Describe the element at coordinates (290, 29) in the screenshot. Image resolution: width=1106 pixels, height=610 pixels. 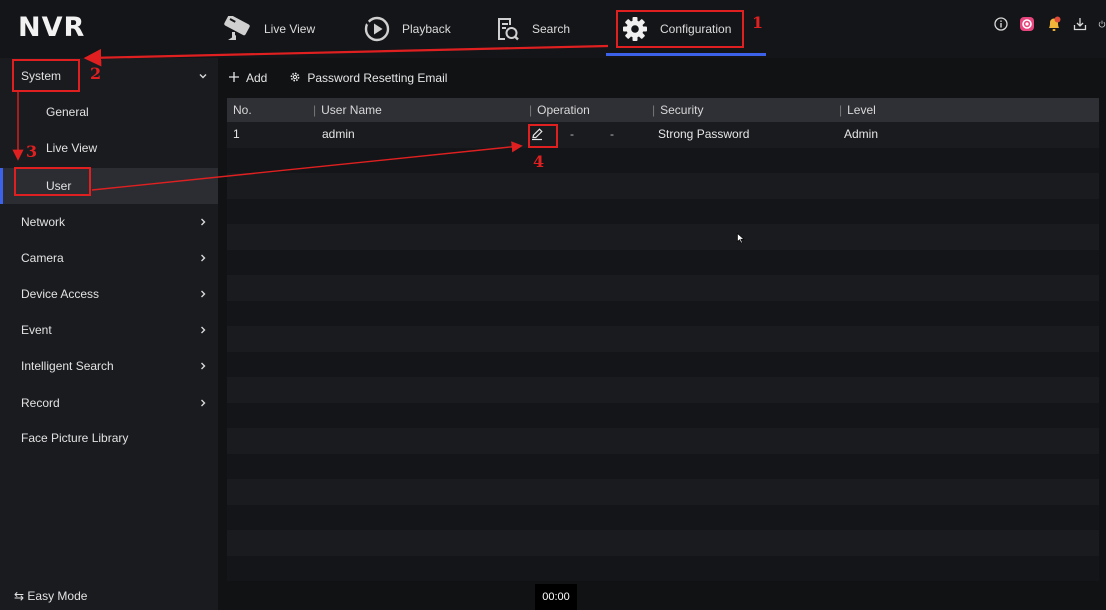
I see `nav-live-view-label: Live View` at that location.